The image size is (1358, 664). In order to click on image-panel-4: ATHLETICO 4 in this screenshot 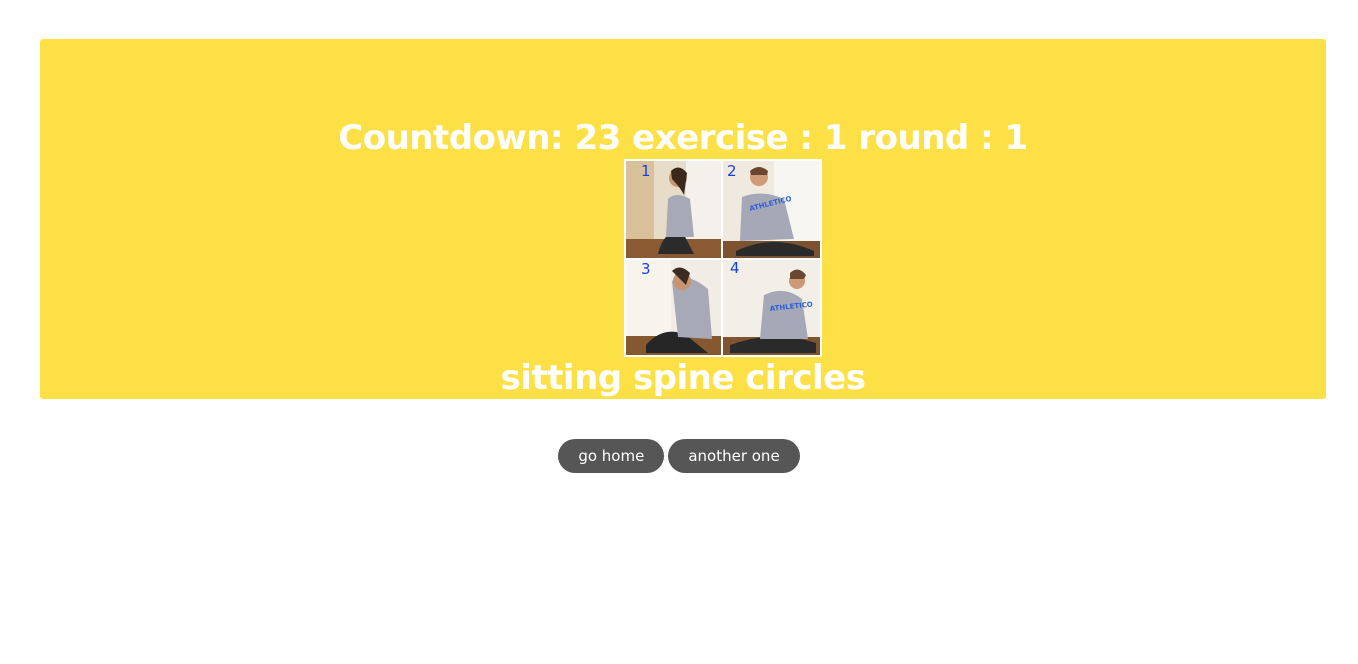, I will do `click(771, 307)`.